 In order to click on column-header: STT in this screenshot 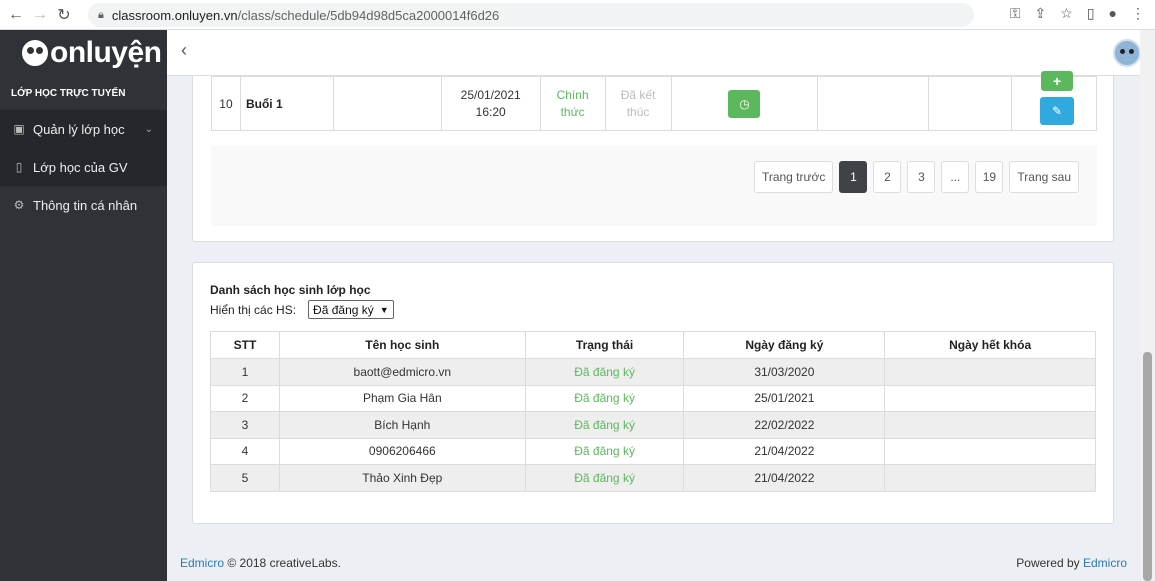, I will do `click(245, 345)`.